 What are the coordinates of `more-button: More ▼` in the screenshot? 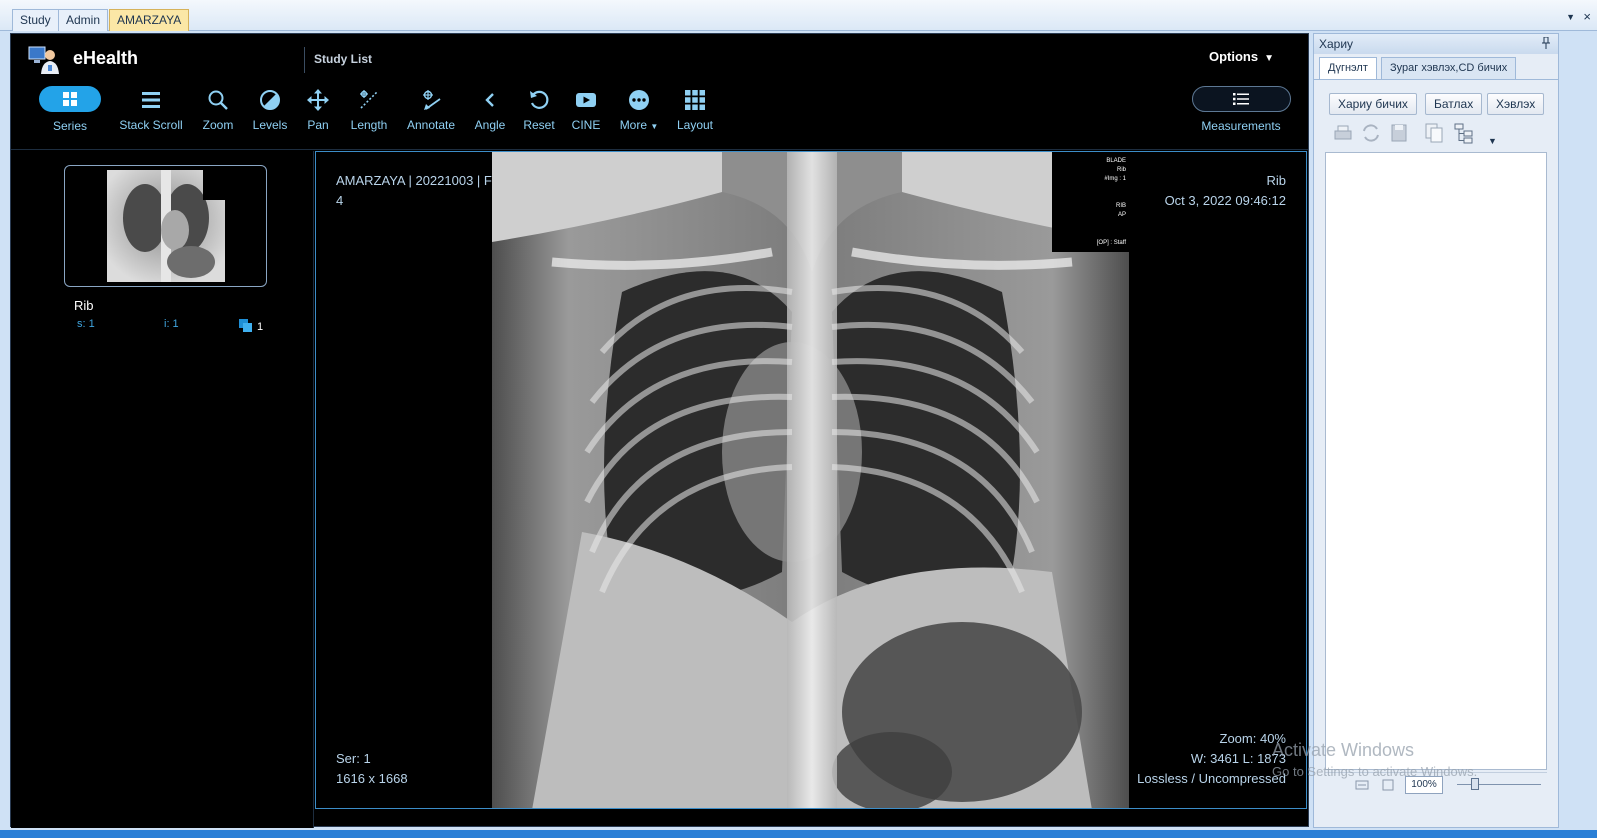 It's located at (639, 113).